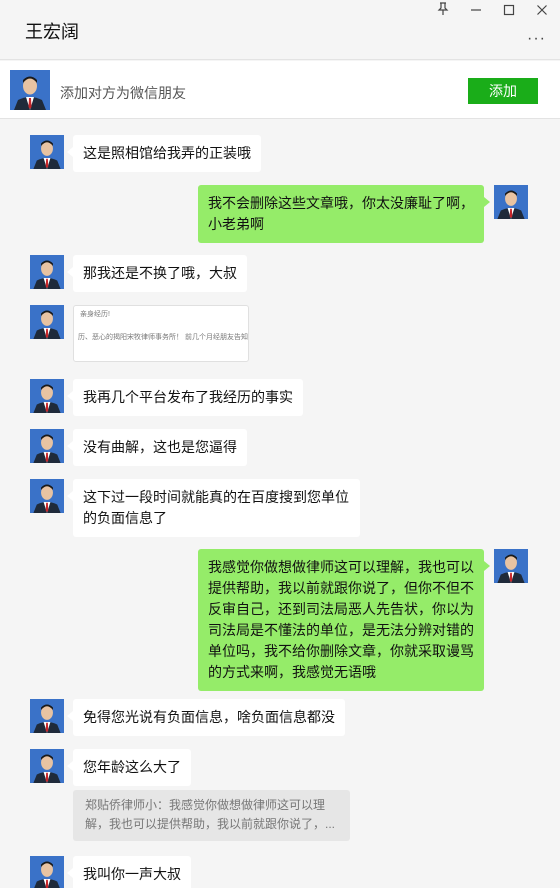 The image size is (560, 888). What do you see at coordinates (206, 717) in the screenshot?
I see `message-bubble: 免得您光说有负面信息，啥负面信息都没` at bounding box center [206, 717].